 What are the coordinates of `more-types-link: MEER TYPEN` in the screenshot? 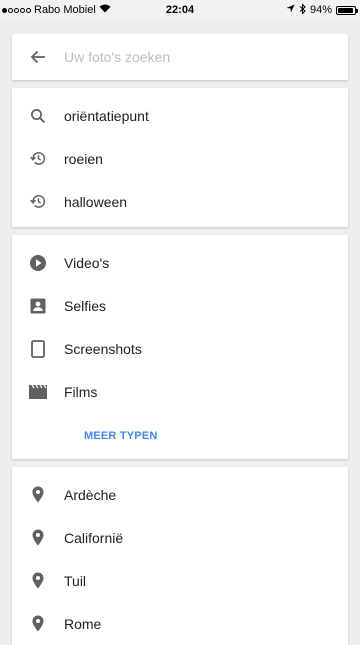 It's located at (121, 436).